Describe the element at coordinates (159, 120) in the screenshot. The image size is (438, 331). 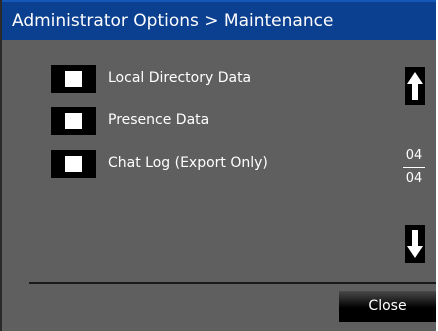
I see `presence-data-label: Presence Data` at that location.